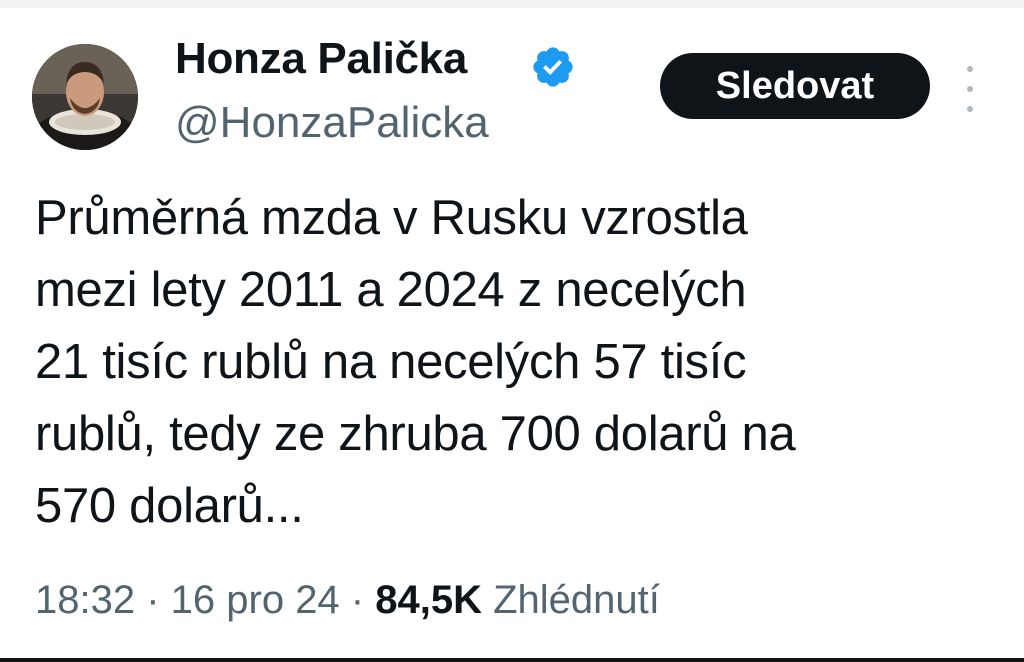 Image resolution: width=1024 pixels, height=662 pixels. What do you see at coordinates (255, 600) in the screenshot?
I see `tweet-date: 16 pro 24` at bounding box center [255, 600].